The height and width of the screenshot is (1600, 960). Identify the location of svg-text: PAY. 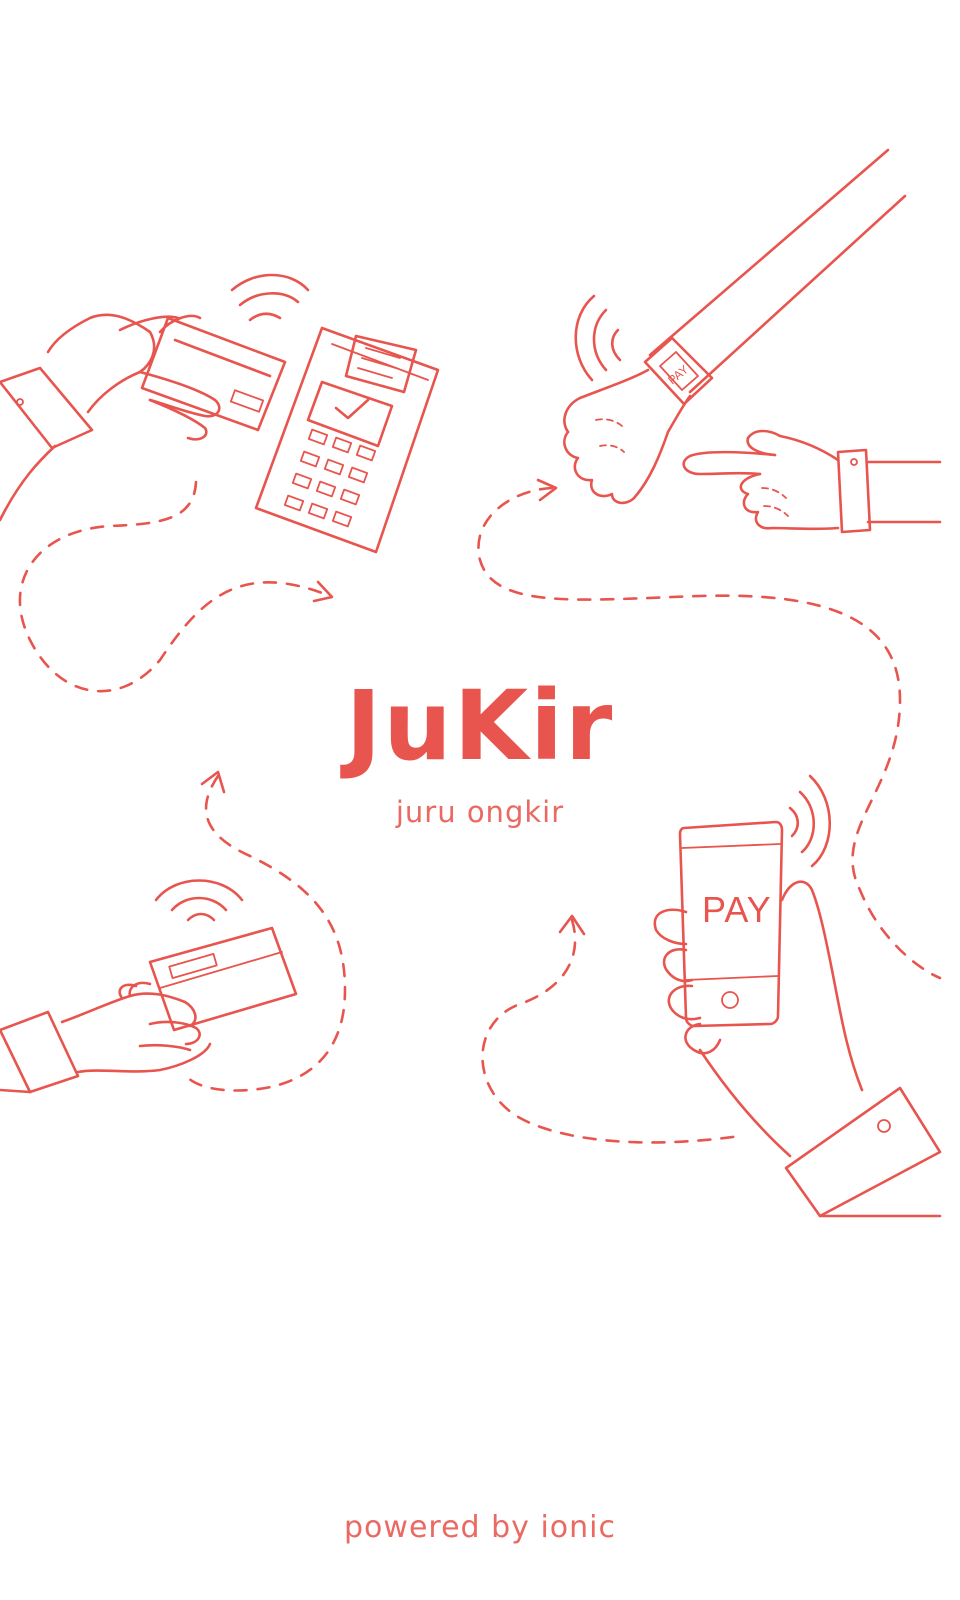
(678, 374).